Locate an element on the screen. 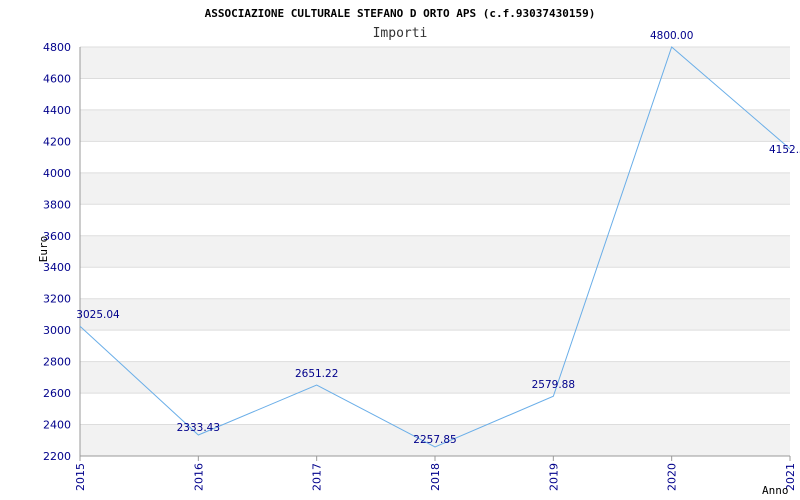 This screenshot has height=500, width=800. x-tick-label: 2018 is located at coordinates (435, 477).